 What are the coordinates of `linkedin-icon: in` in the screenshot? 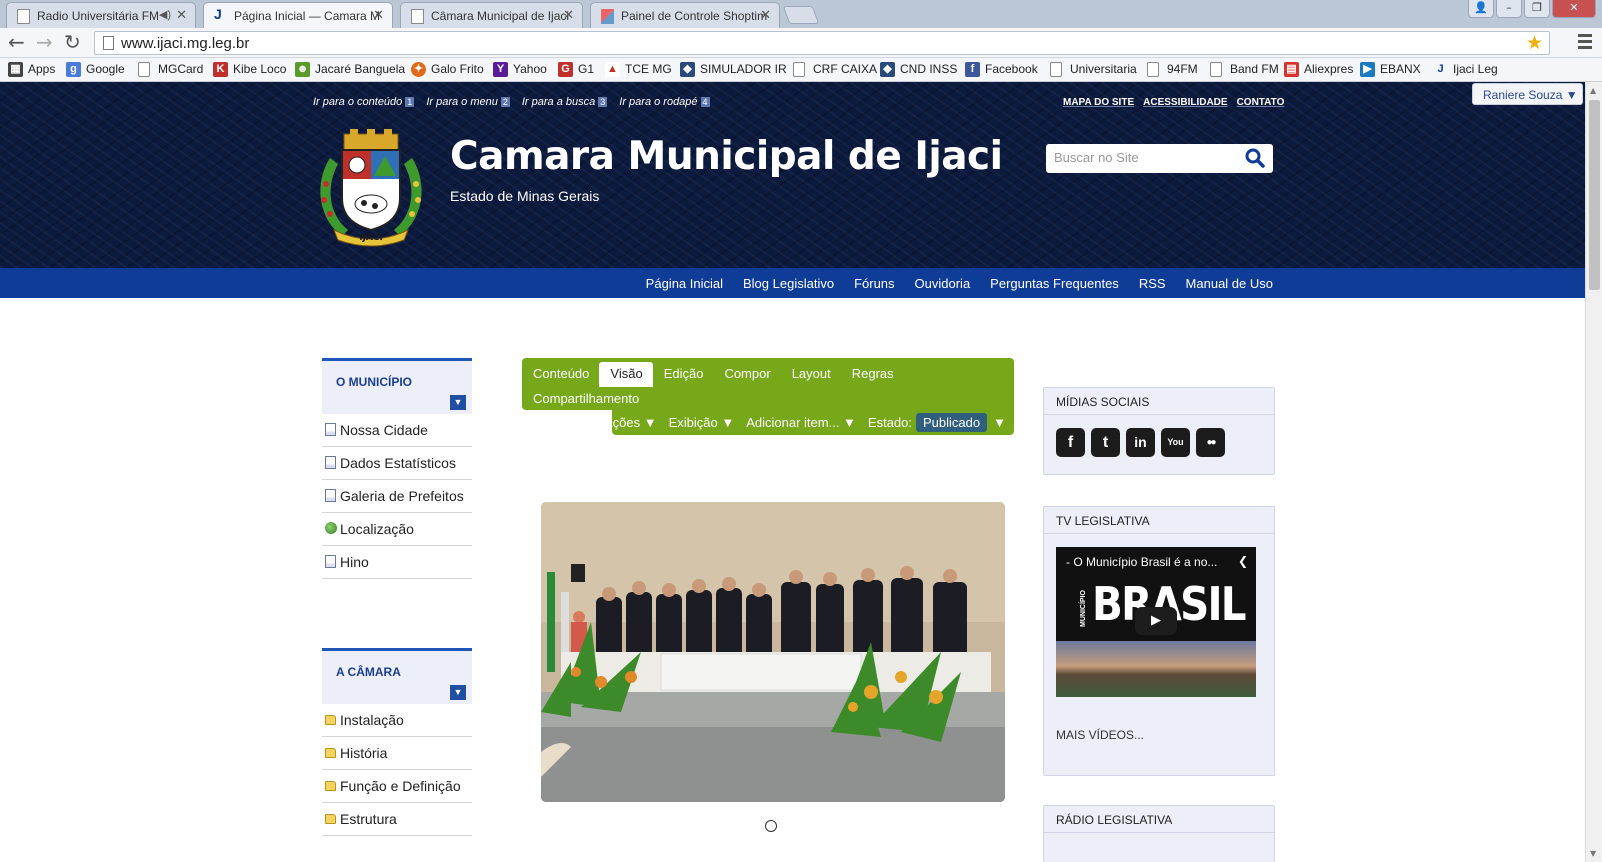 It's located at (1140, 442).